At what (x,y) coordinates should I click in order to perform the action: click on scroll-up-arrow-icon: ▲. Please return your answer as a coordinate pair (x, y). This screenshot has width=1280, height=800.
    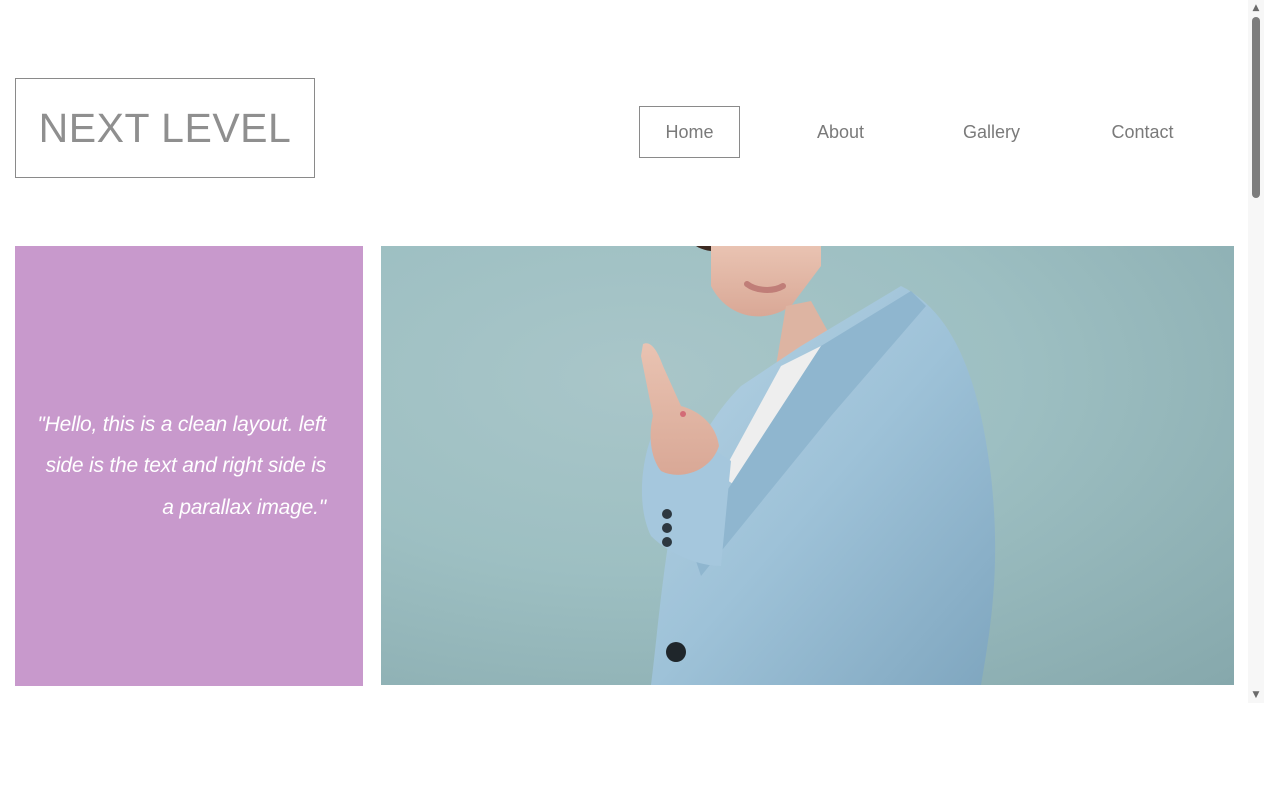
    Looking at the image, I should click on (1256, 8).